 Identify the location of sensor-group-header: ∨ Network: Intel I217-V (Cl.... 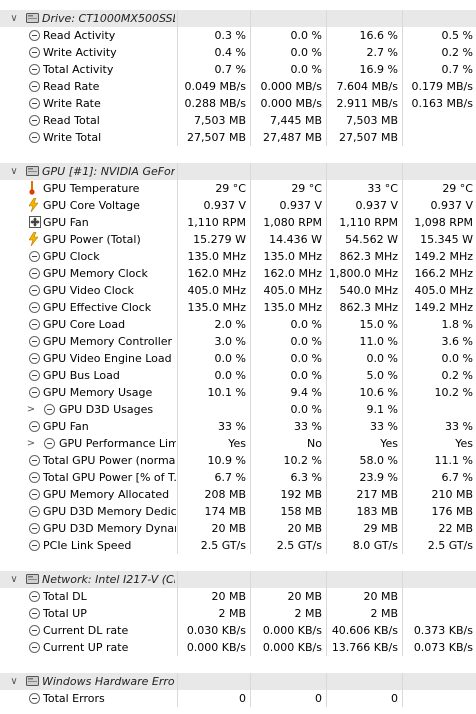
(238, 579).